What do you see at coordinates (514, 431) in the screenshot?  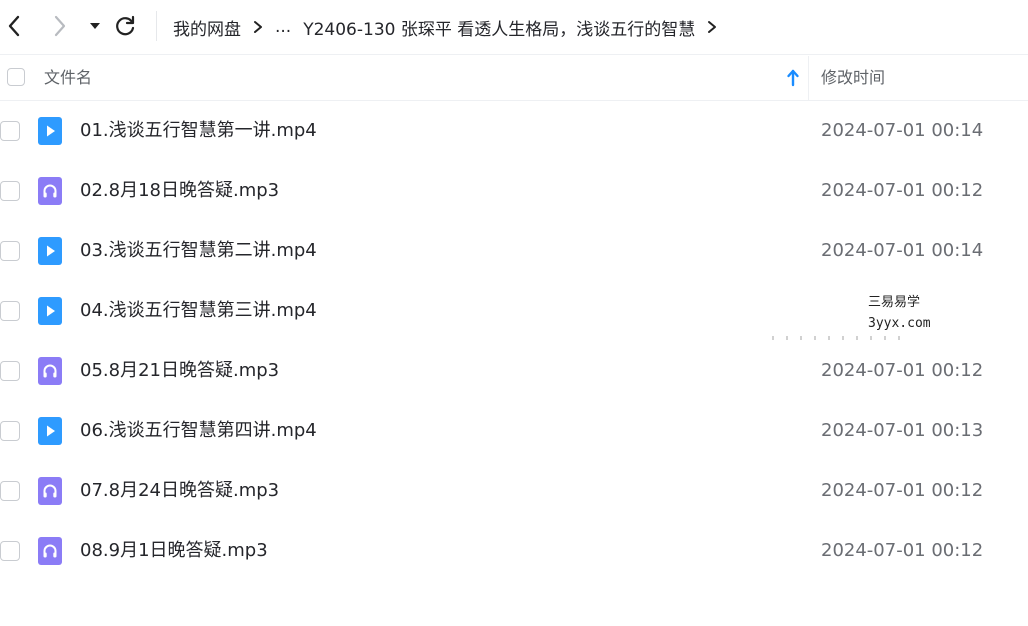 I see `file-row: 06.浅谈五行智慧第四讲.mp4 2024-07-01 00:13` at bounding box center [514, 431].